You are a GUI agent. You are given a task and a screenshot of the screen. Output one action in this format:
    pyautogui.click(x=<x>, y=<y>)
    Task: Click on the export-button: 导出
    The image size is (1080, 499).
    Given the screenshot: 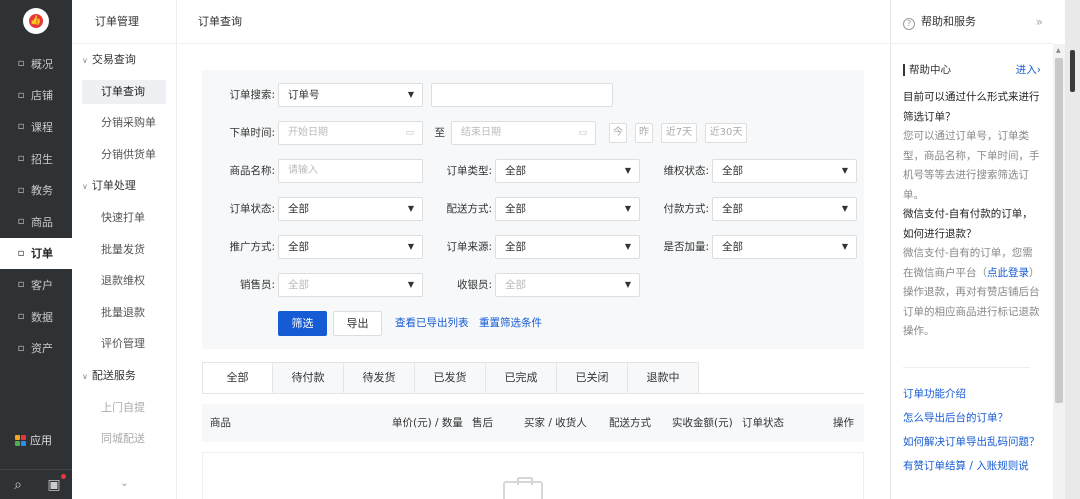 What is the action you would take?
    pyautogui.click(x=357, y=323)
    